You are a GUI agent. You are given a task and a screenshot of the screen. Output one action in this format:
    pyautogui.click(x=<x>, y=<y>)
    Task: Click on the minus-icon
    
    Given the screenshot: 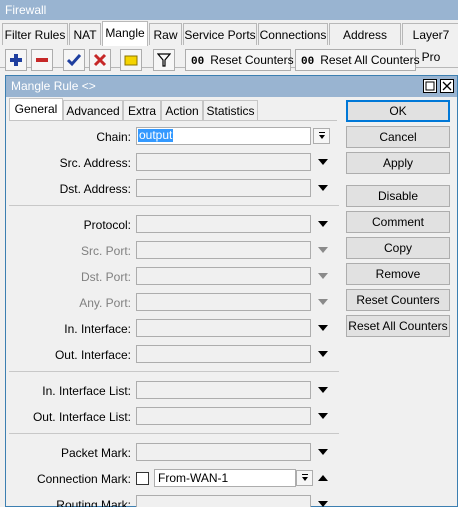 What is the action you would take?
    pyautogui.click(x=42, y=60)
    